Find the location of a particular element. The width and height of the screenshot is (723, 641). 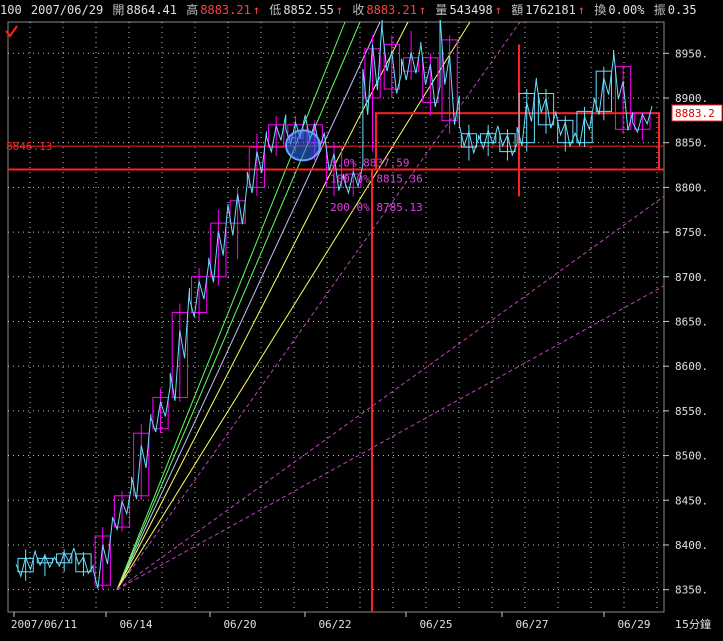

turnover-label: 換 is located at coordinates (600, 10).